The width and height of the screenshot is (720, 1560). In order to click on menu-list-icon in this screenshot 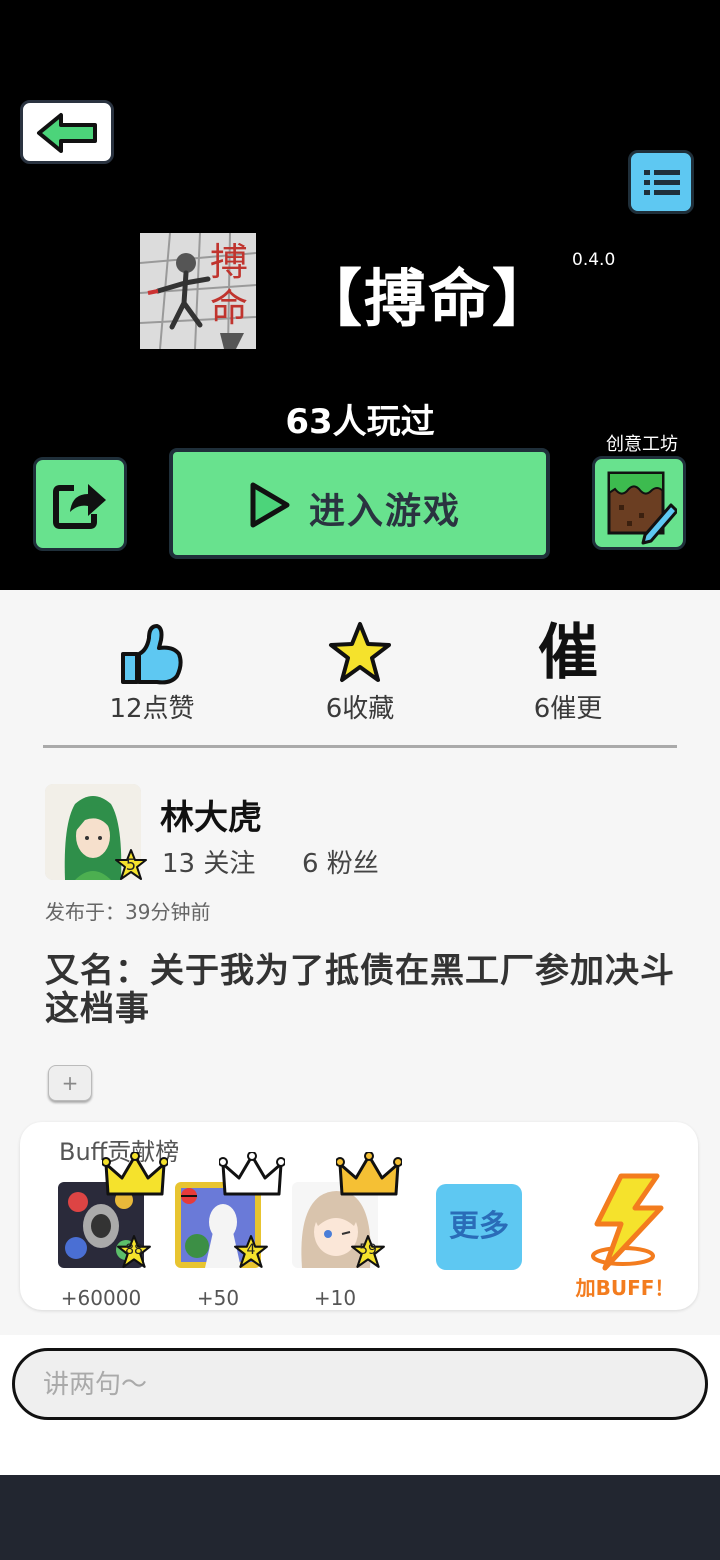, I will do `click(662, 182)`.